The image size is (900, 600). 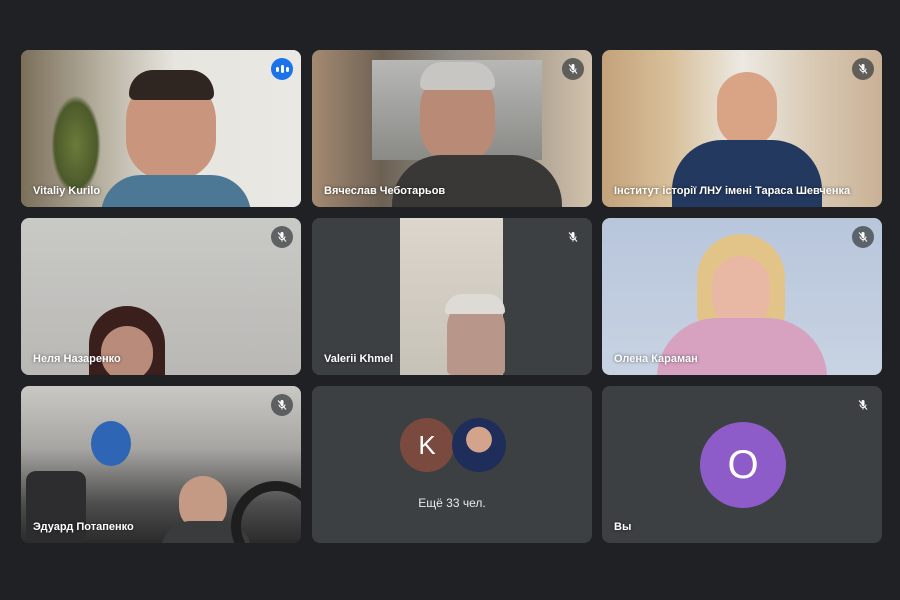 I want to click on participant-tile-valerii: Valerii Khmel, so click(x=452, y=296).